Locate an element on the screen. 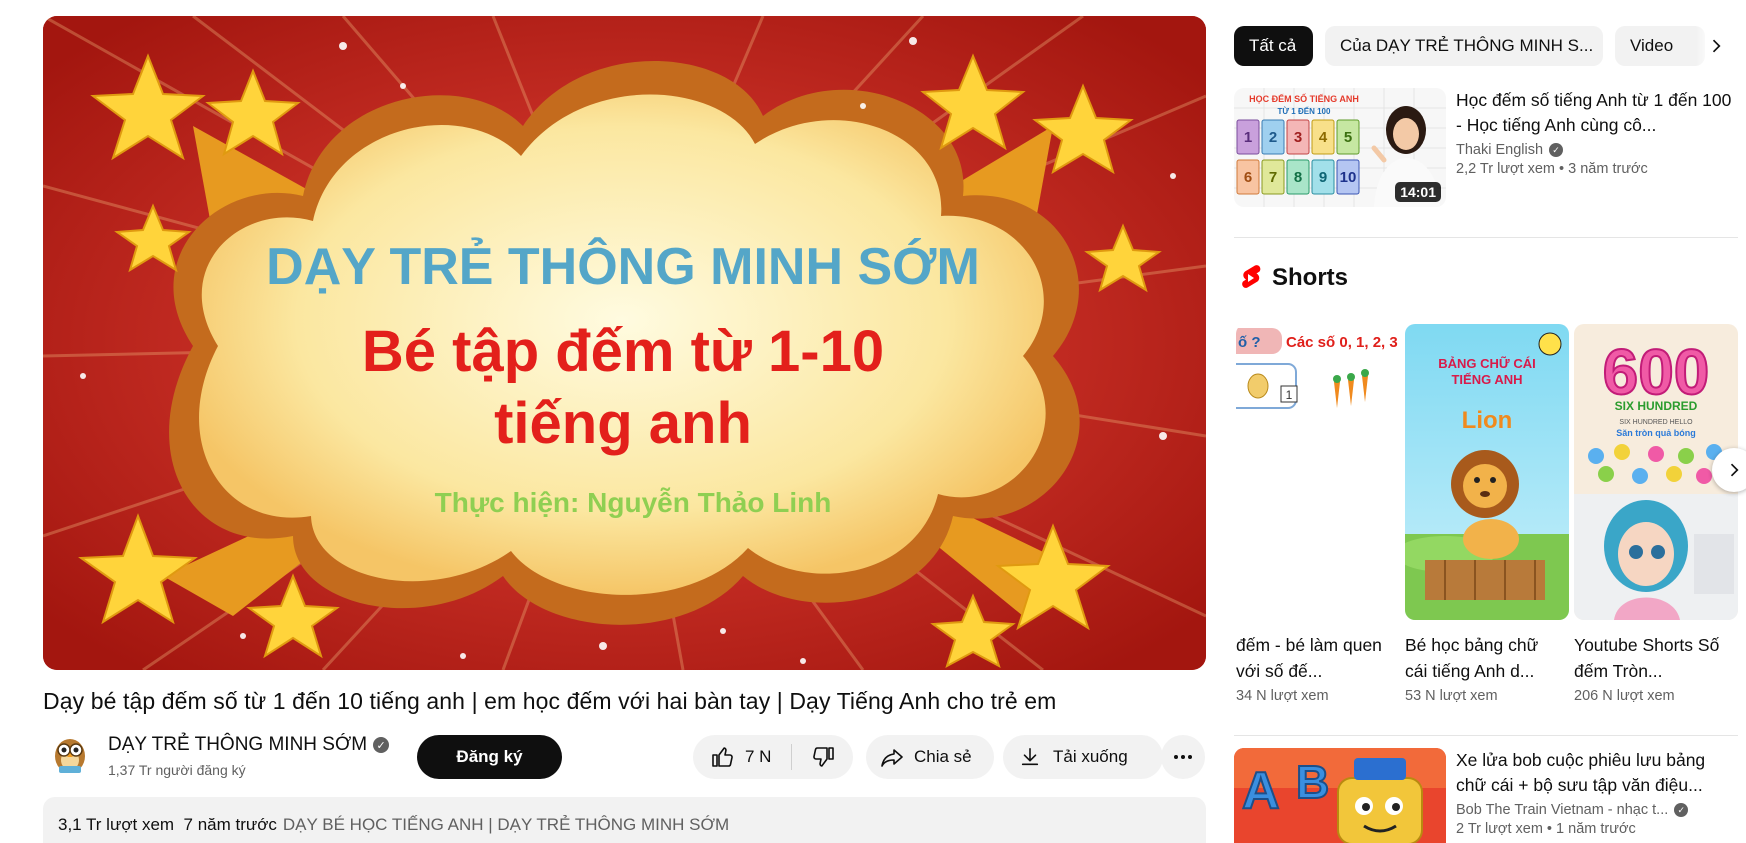  share-button: Chia sẻ is located at coordinates (930, 757).